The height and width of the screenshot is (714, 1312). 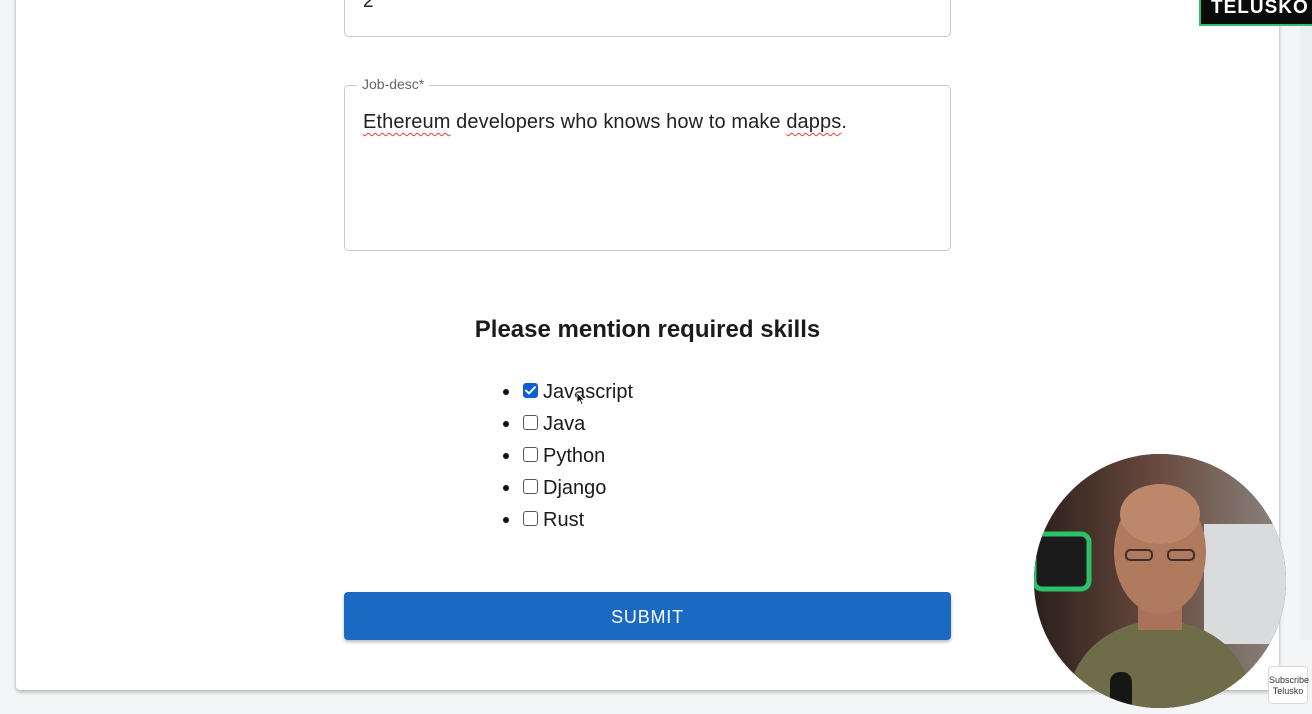 I want to click on scrollbar-track, so click(x=1306, y=320).